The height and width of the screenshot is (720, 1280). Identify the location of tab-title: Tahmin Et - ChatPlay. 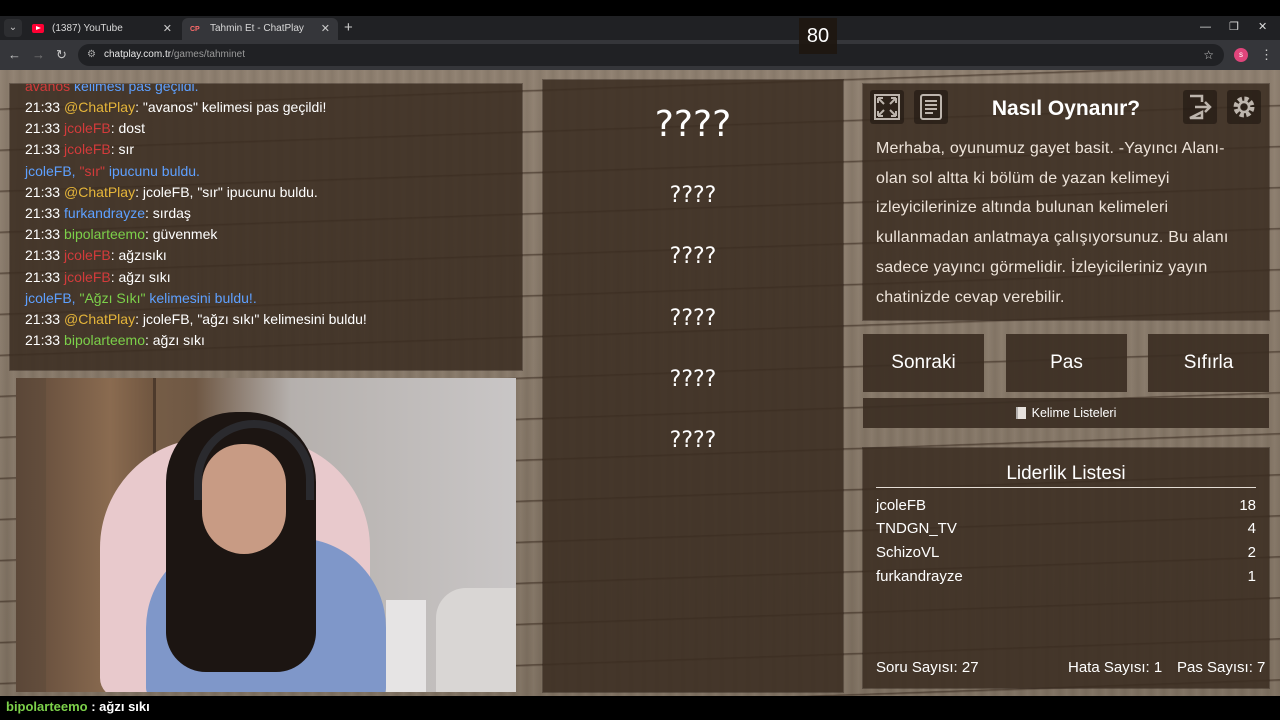
(257, 28).